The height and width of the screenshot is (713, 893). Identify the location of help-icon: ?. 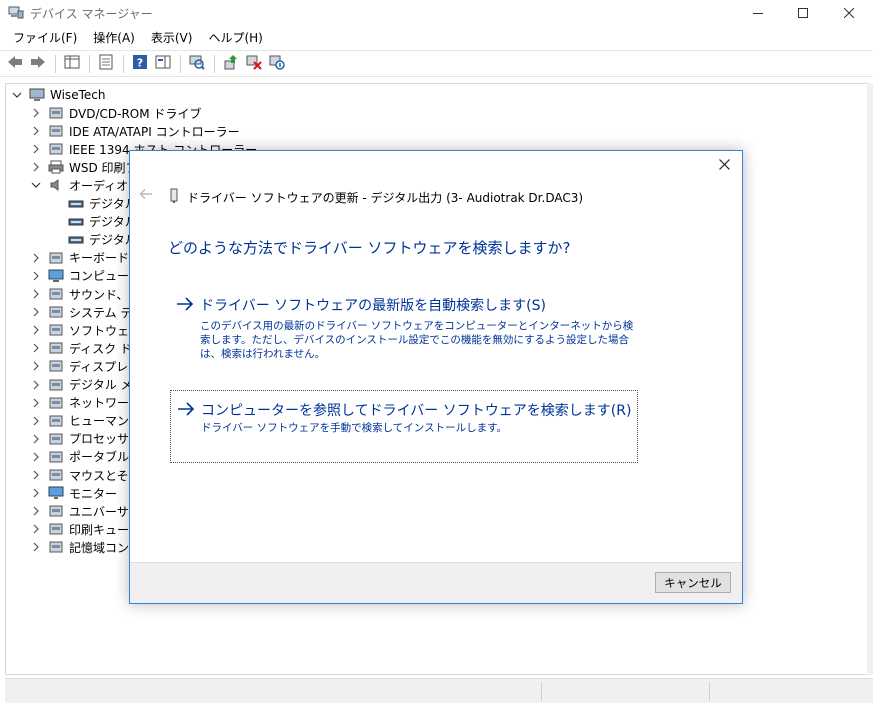
(140, 63).